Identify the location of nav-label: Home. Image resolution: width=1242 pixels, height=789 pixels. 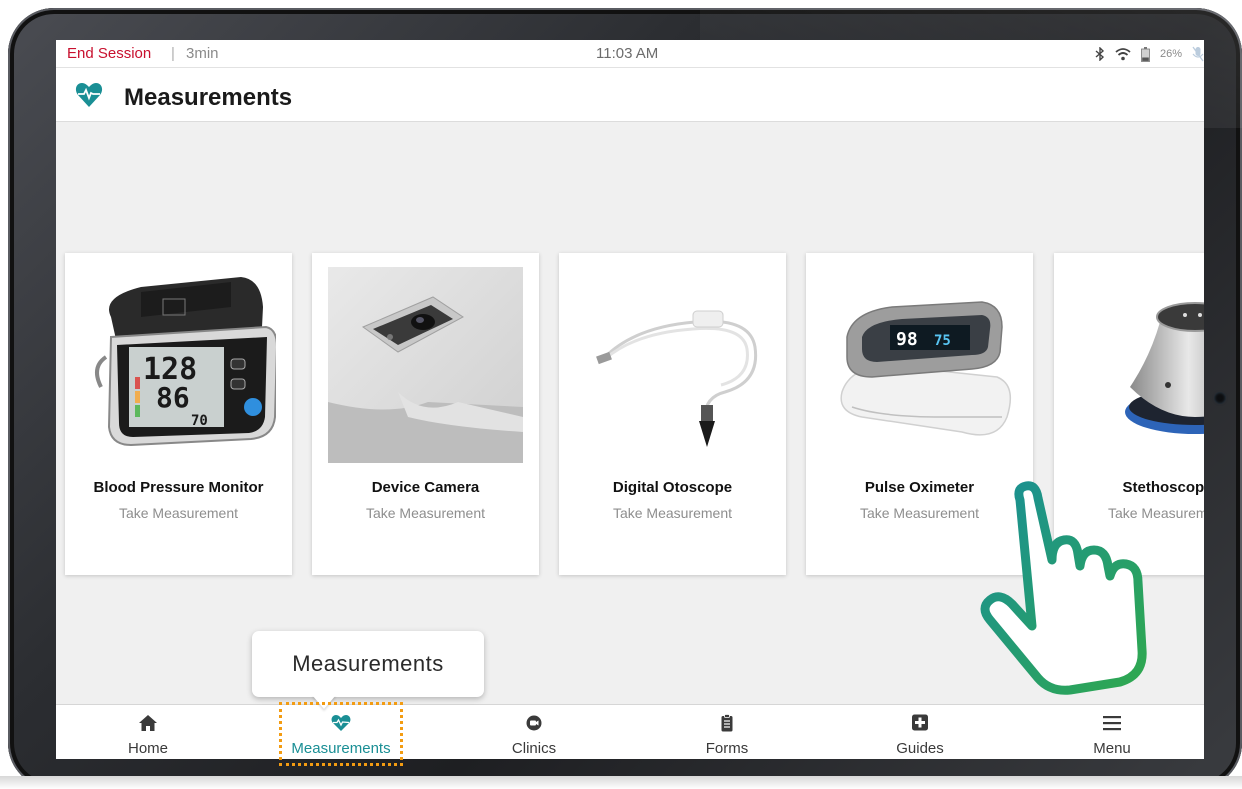
(147, 748).